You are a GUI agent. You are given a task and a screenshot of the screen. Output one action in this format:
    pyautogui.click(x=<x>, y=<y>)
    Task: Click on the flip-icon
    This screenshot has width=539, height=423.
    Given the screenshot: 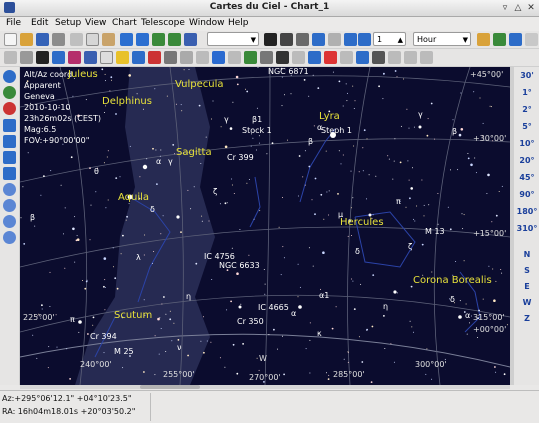 What is the action you would take?
    pyautogui.click(x=190, y=39)
    